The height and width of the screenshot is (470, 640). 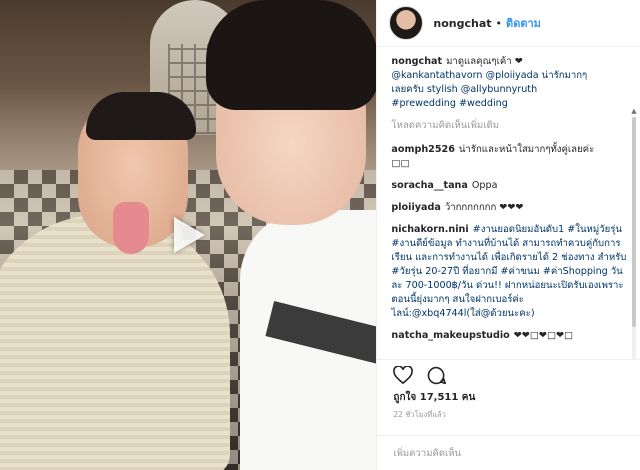 I want to click on post-timestamp: 22 ชั่วโมงที่แล้ว, so click(x=419, y=414).